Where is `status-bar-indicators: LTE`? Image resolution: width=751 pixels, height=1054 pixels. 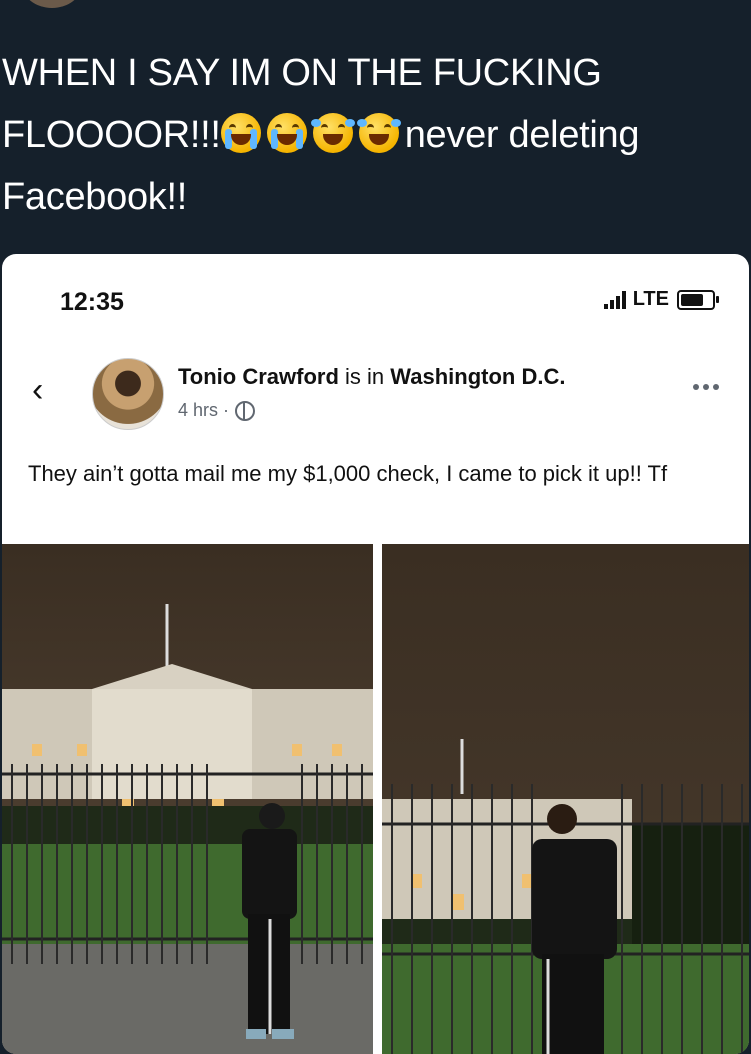
status-bar-indicators: LTE is located at coordinates (661, 299).